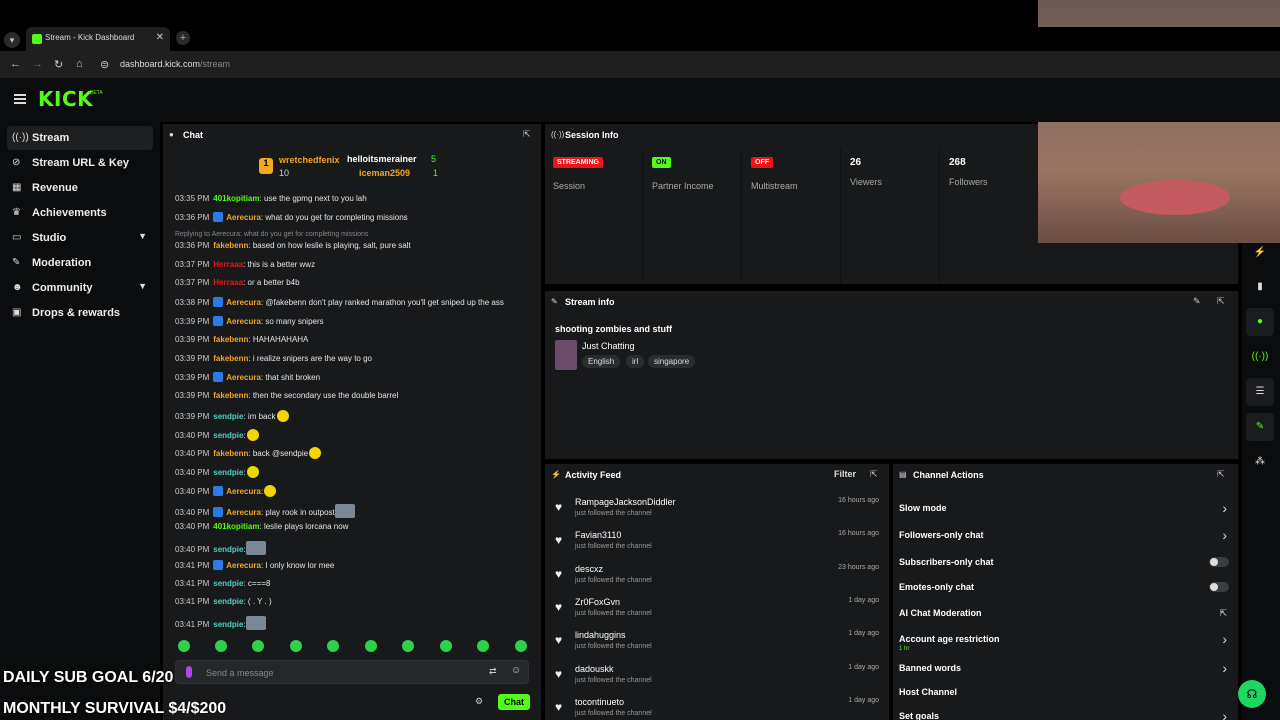  I want to click on address-bar: dashboard.kick.com/stream, so click(175, 64).